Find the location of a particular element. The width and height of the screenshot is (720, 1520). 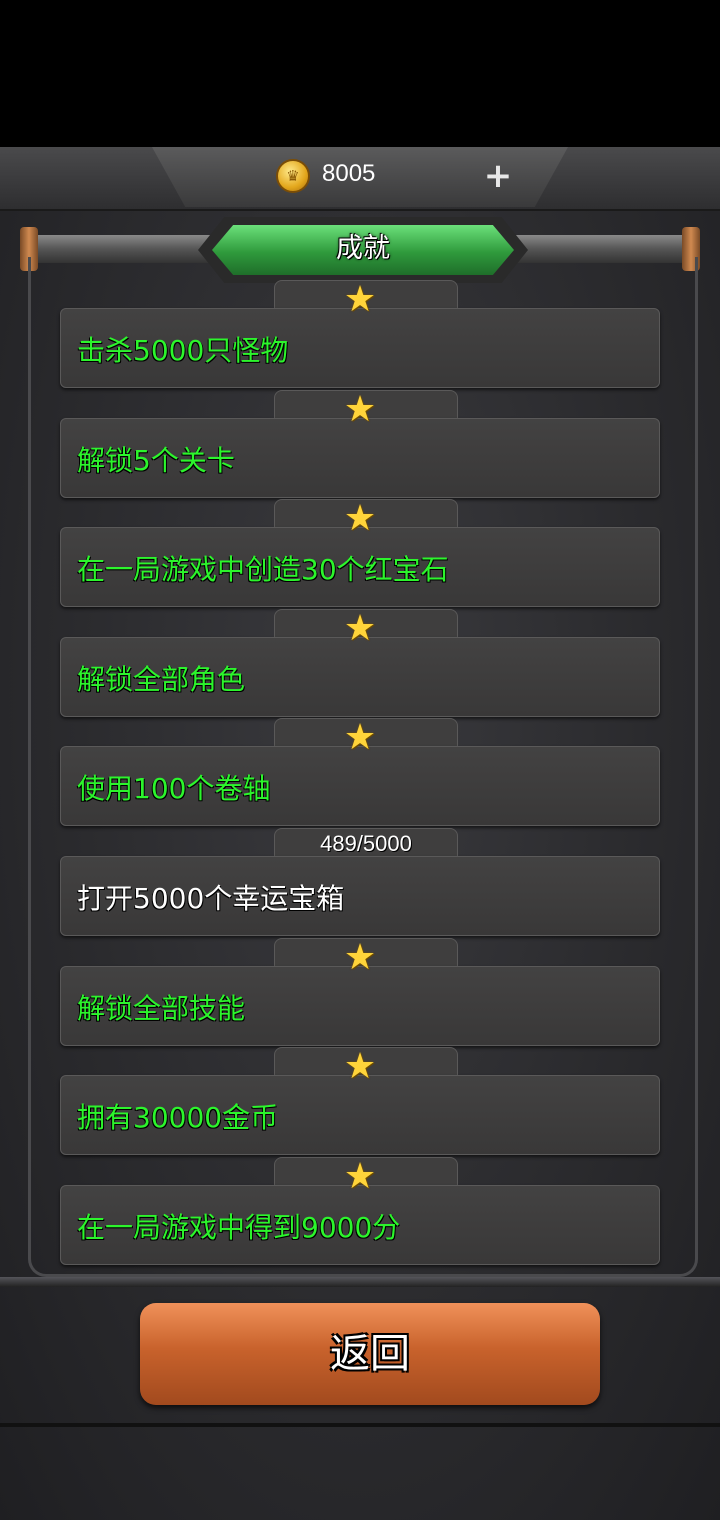

achievement-row: 解锁全部技能 ★ is located at coordinates (360, 993).